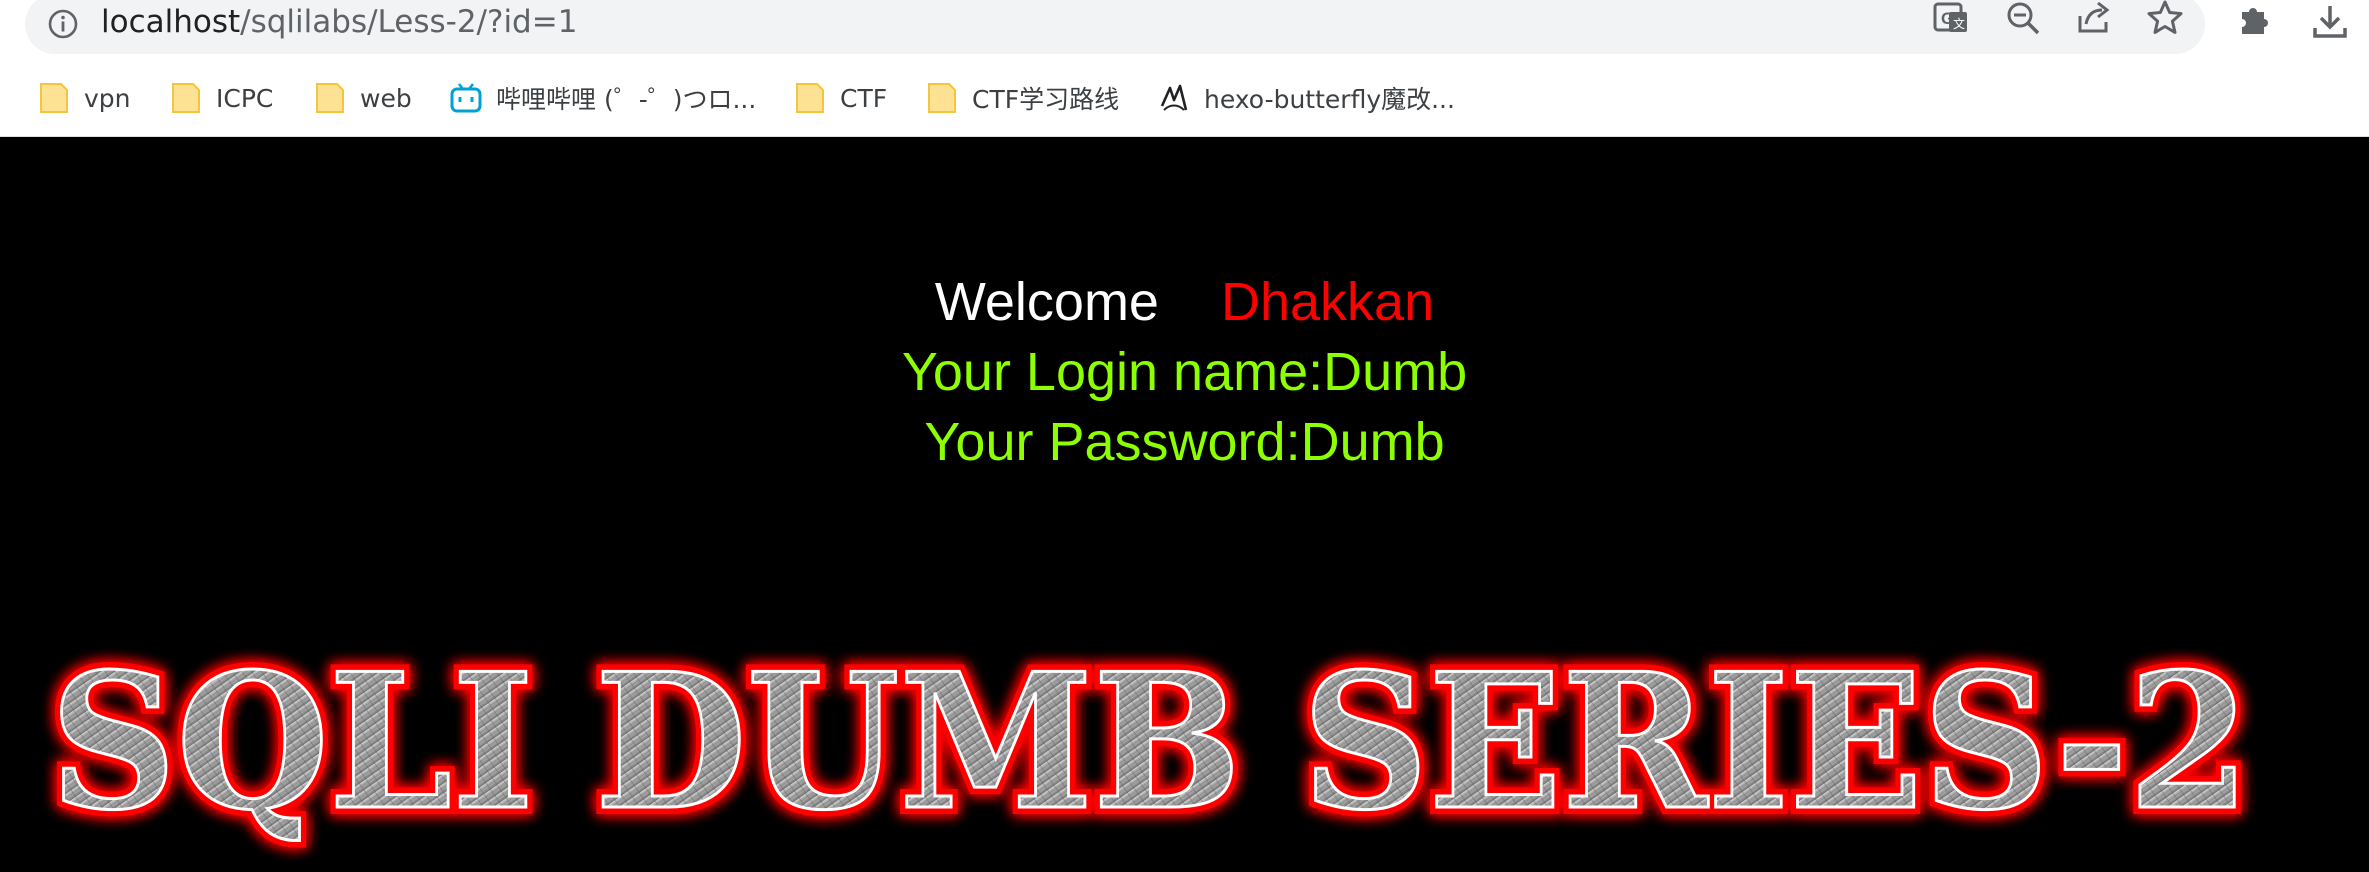 The height and width of the screenshot is (872, 2369). I want to click on welcome-text: Welcome, so click(1046, 302).